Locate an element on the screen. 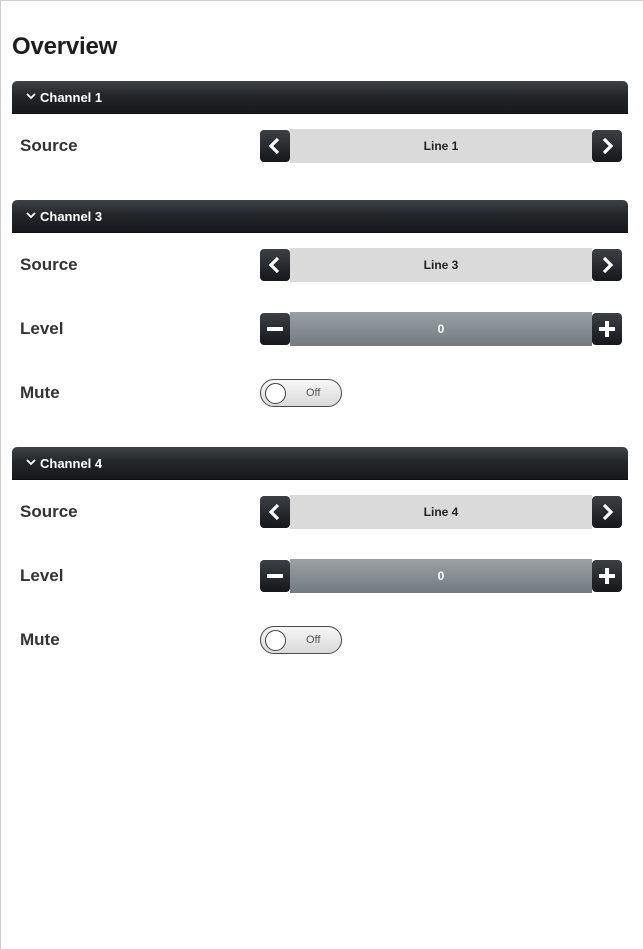  channel-1-source-selector: Line 1 is located at coordinates (441, 146).